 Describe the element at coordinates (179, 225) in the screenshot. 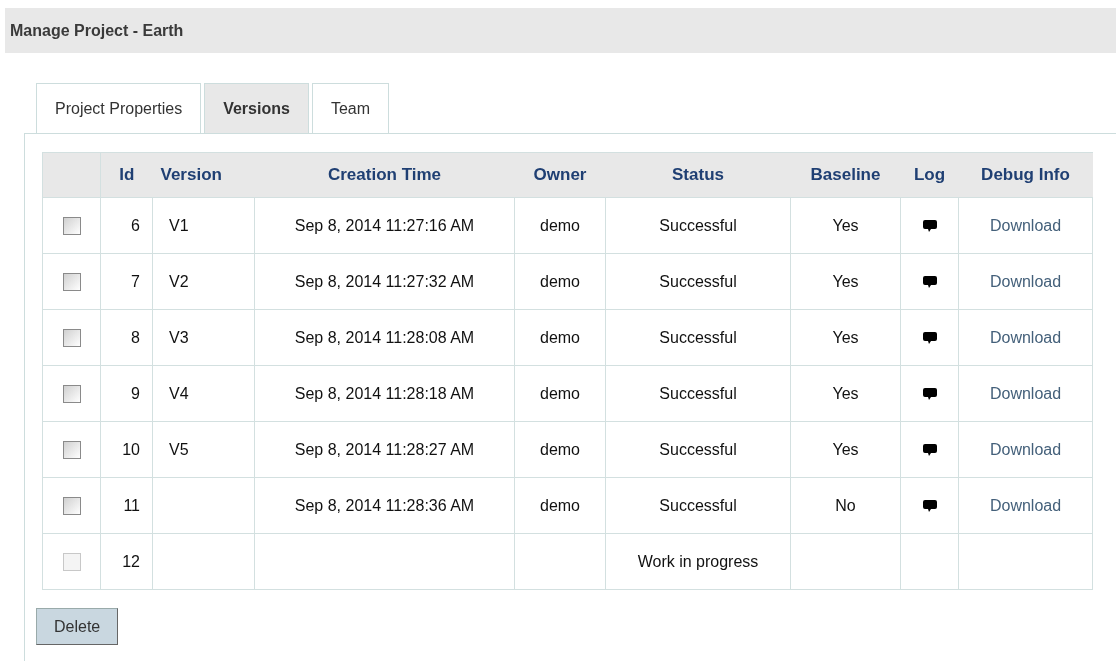

I see `table-cell-text: V1` at that location.